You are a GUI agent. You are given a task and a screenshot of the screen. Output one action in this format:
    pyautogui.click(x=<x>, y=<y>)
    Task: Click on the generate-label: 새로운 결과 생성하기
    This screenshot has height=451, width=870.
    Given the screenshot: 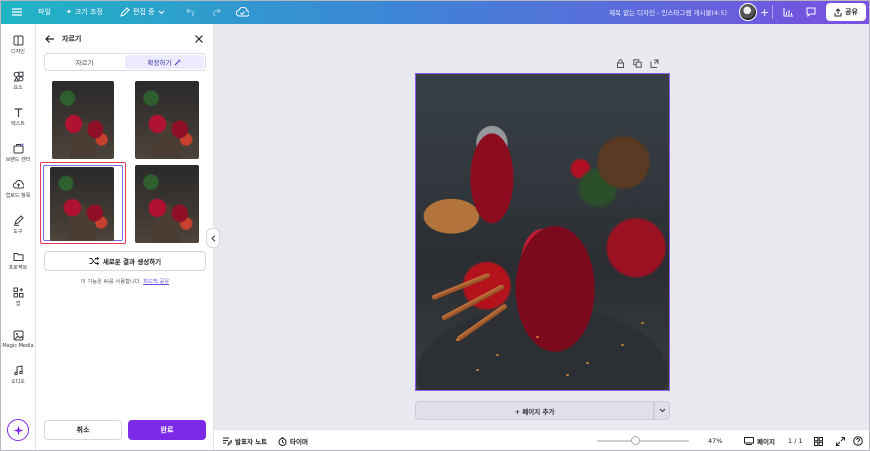 What is the action you would take?
    pyautogui.click(x=132, y=262)
    